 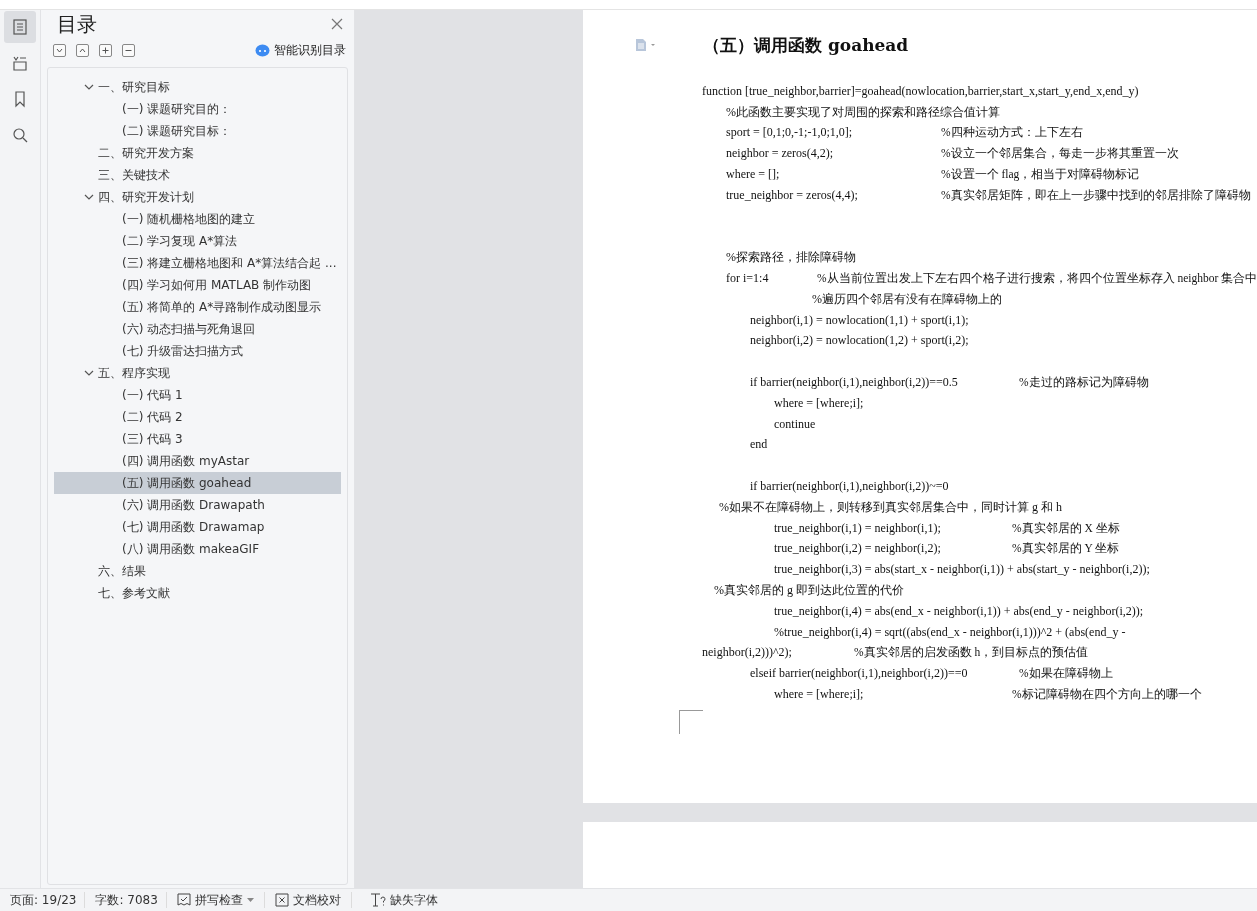 What do you see at coordinates (197, 285) in the screenshot?
I see `outline-item: (四) 学习如何用 MATLAB 制作动图` at bounding box center [197, 285].